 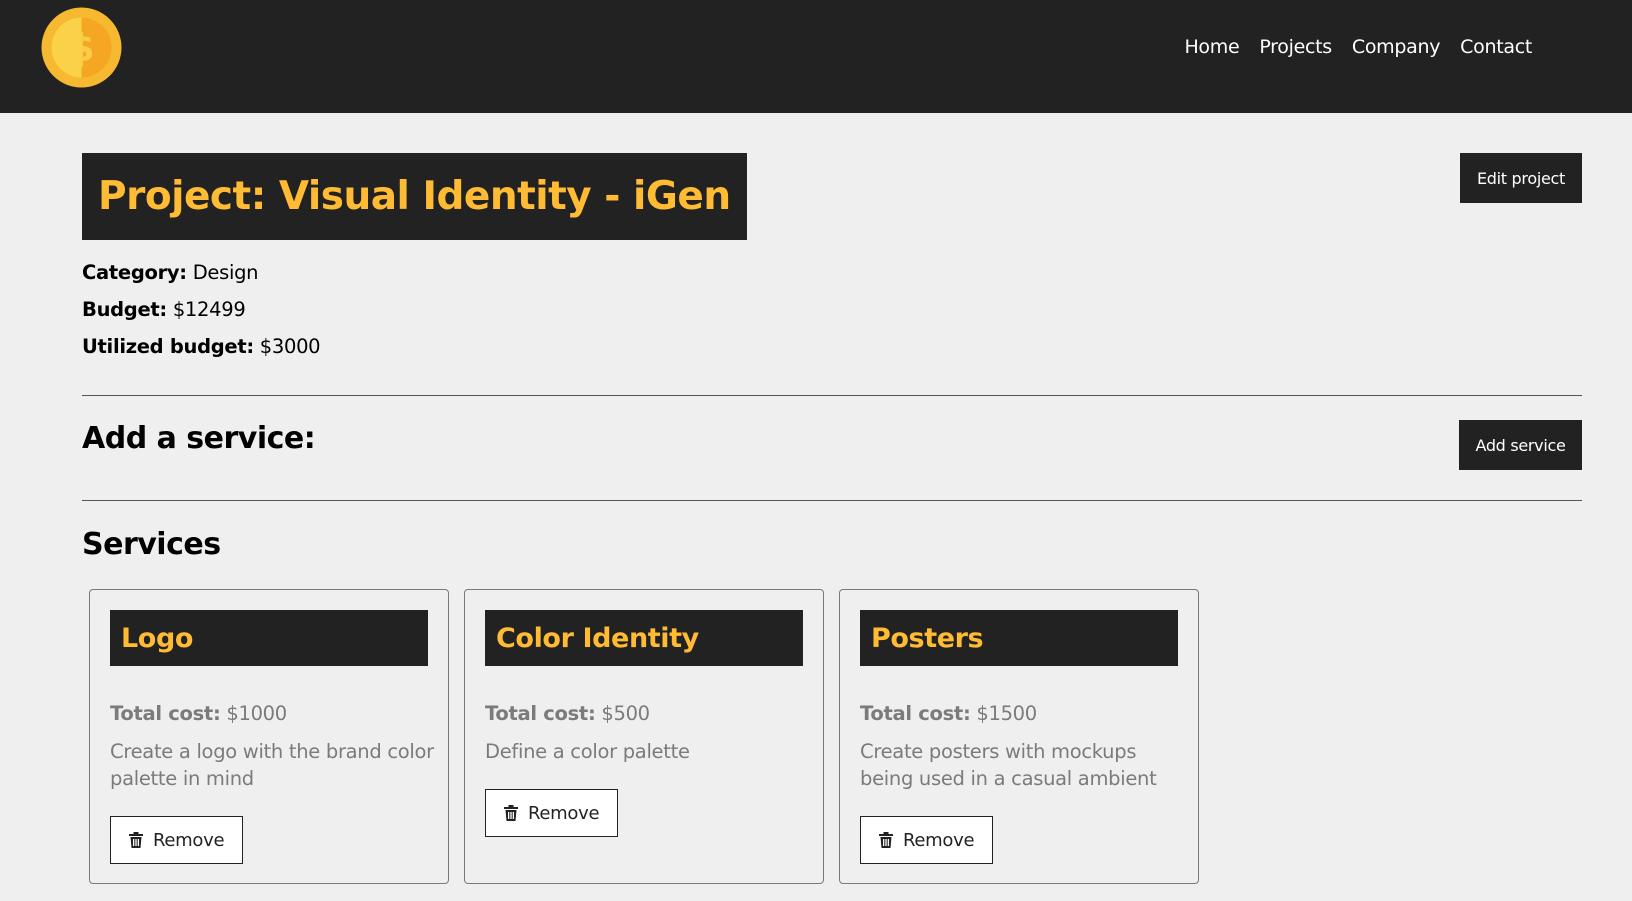 I want to click on utilized-budget-value: $3000, so click(x=290, y=346).